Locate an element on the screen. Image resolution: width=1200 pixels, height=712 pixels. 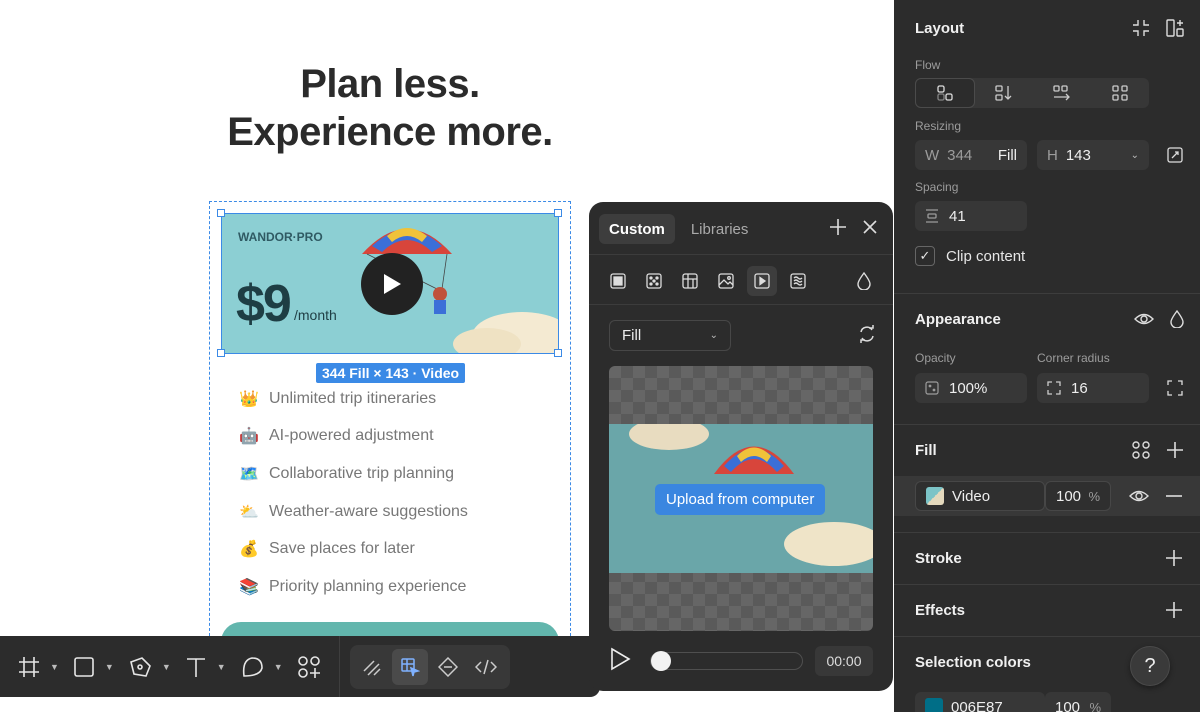
noise-fill-button is located at coordinates (798, 281).